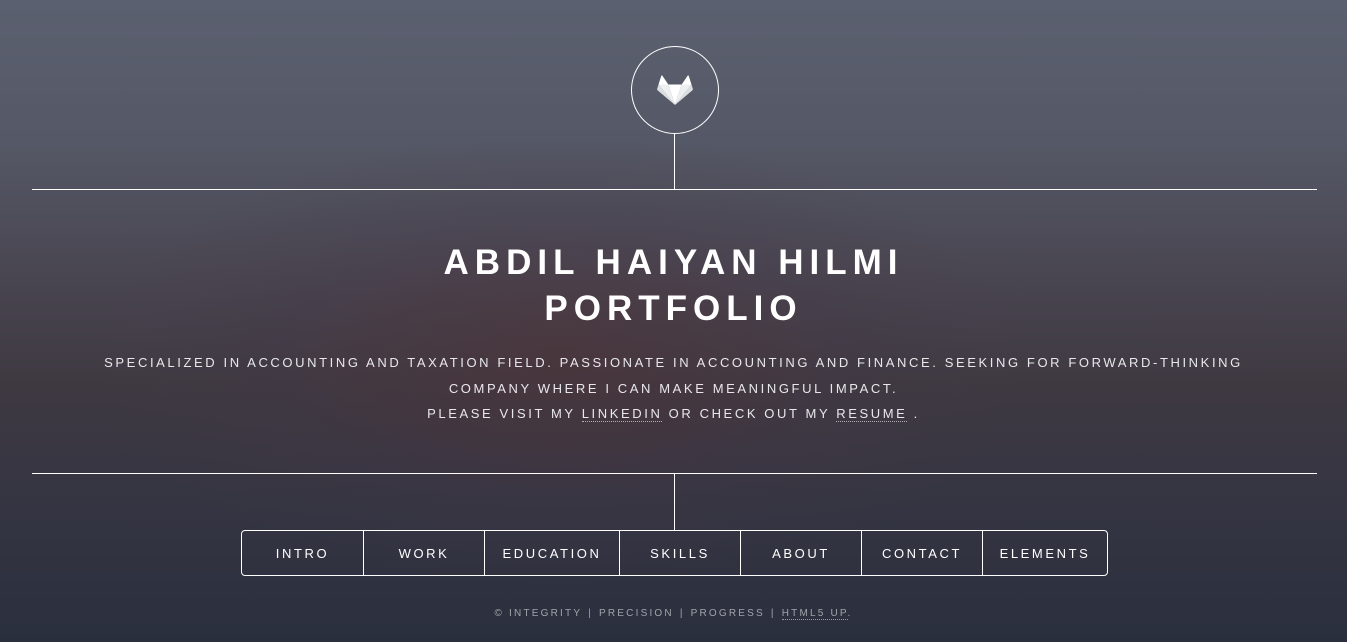  I want to click on footer: © INTEGRITY | PRECISION | PROGRESS | HTML5 UP., so click(673, 614).